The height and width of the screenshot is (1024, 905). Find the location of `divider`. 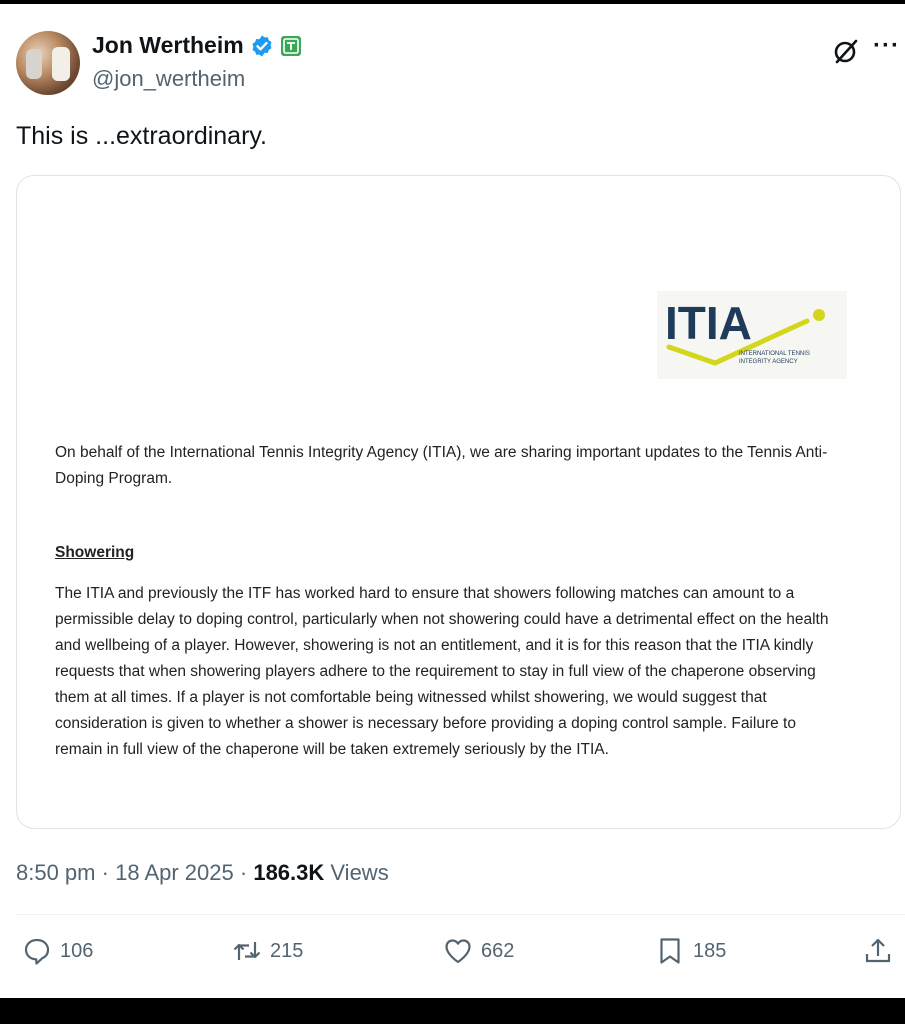

divider is located at coordinates (460, 914).